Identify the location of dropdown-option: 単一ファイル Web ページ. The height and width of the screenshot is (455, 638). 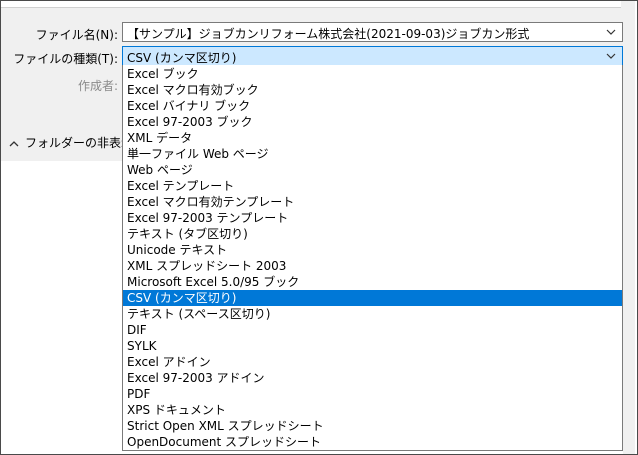
(372, 154).